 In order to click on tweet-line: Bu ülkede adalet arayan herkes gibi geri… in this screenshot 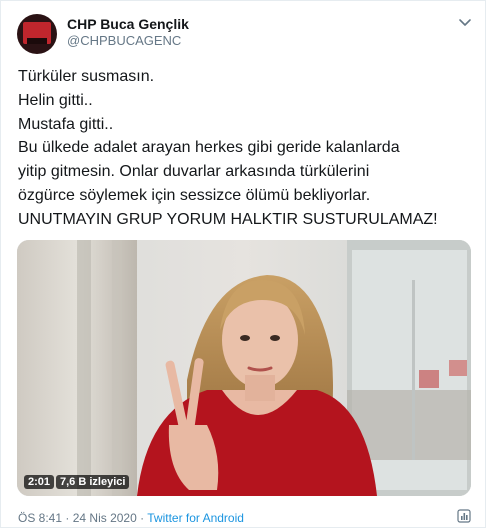, I will do `click(209, 148)`.